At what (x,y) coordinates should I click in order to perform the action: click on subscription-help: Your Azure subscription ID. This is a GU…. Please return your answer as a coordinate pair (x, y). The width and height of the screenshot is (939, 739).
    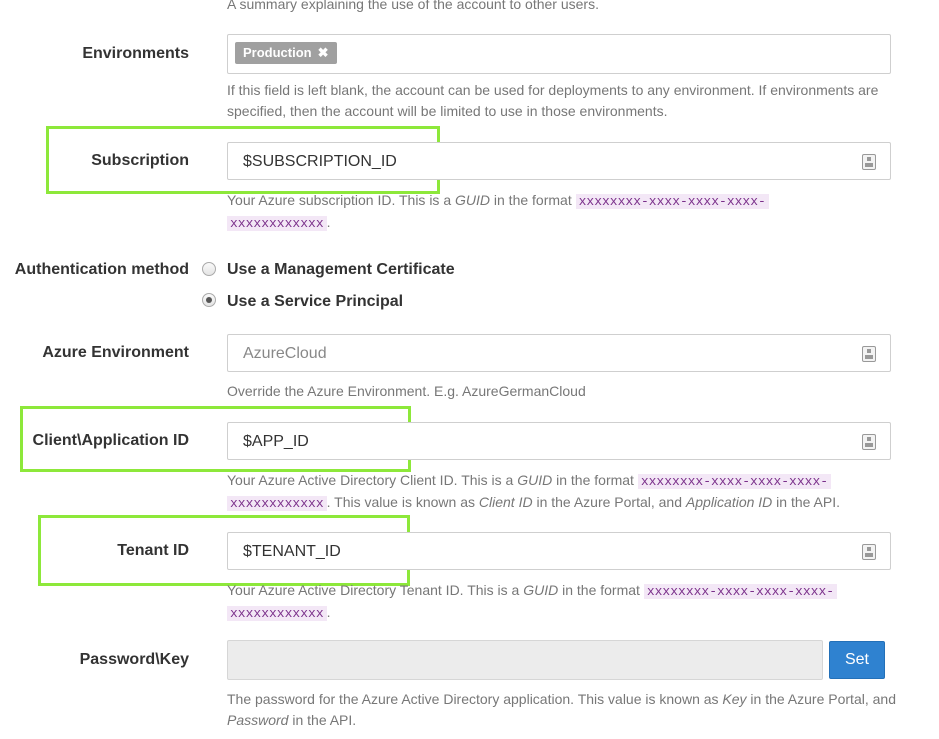
    Looking at the image, I should click on (562, 212).